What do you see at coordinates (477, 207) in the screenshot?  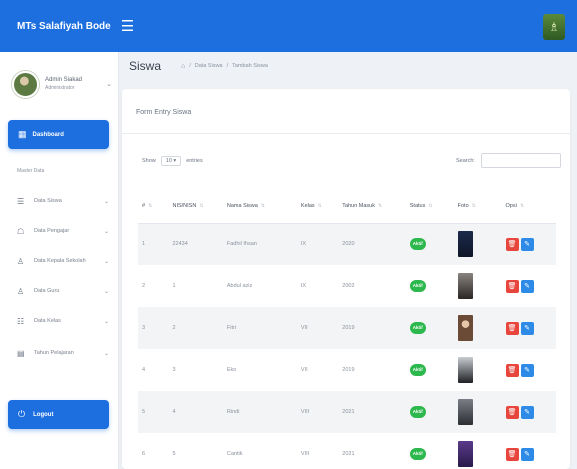 I see `column-header-col-photo: Foto ⇅` at bounding box center [477, 207].